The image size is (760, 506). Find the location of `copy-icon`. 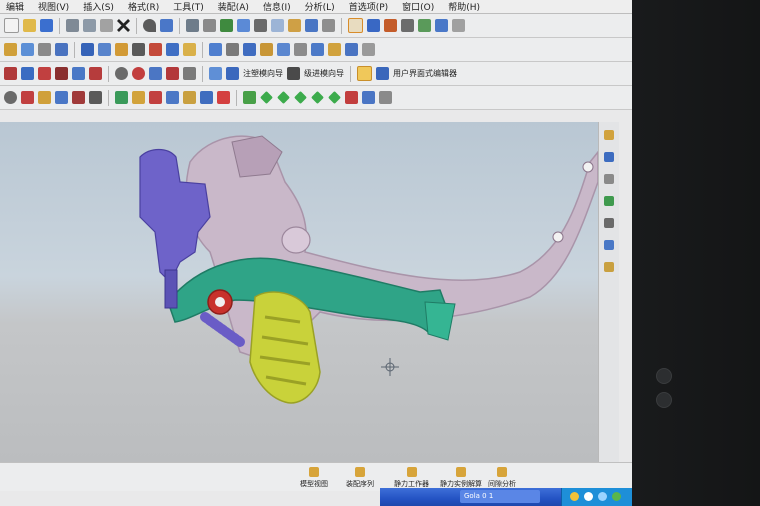

copy-icon is located at coordinates (89, 25).